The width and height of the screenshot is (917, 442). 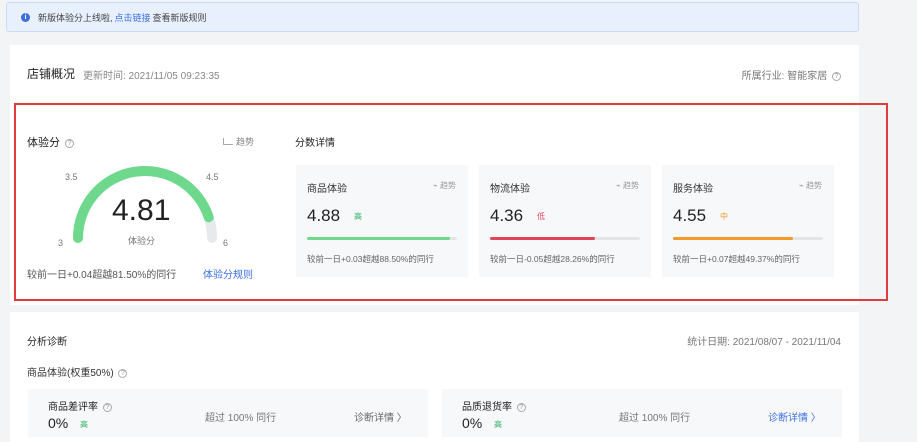 I want to click on score-label-text: 体验分, so click(x=43, y=143).